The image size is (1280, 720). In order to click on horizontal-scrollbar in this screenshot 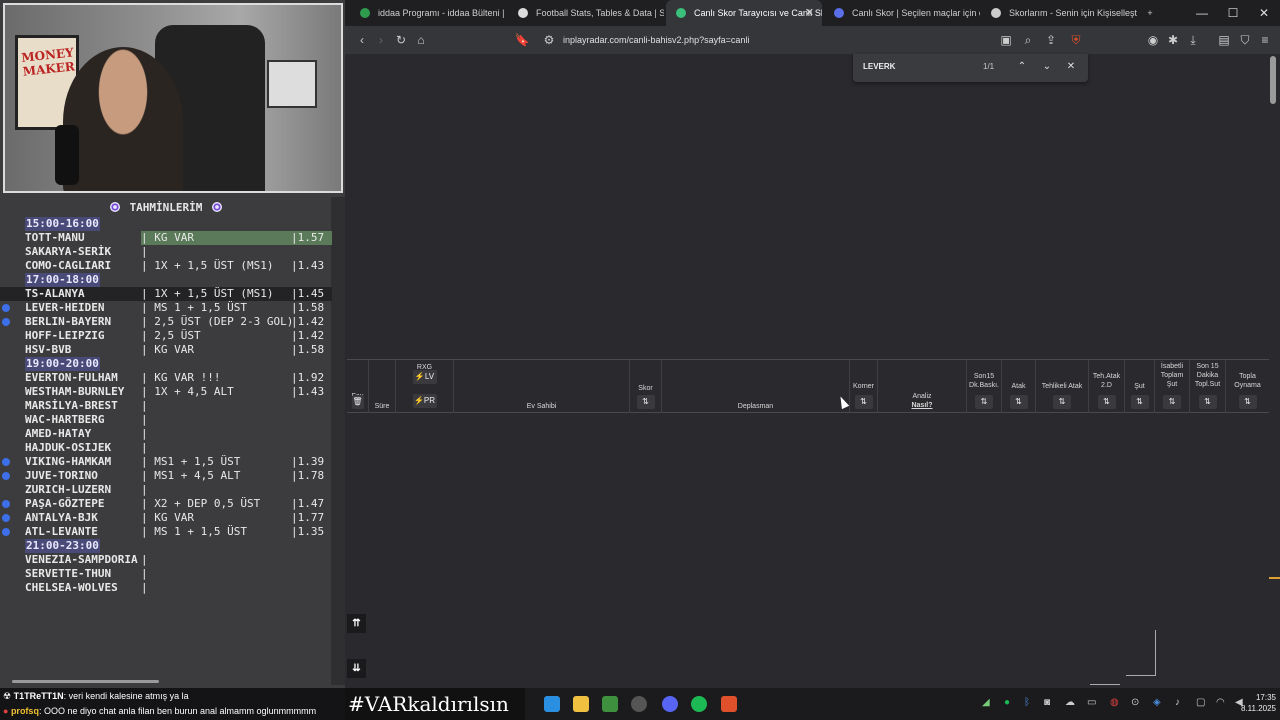, I will do `click(85, 681)`.